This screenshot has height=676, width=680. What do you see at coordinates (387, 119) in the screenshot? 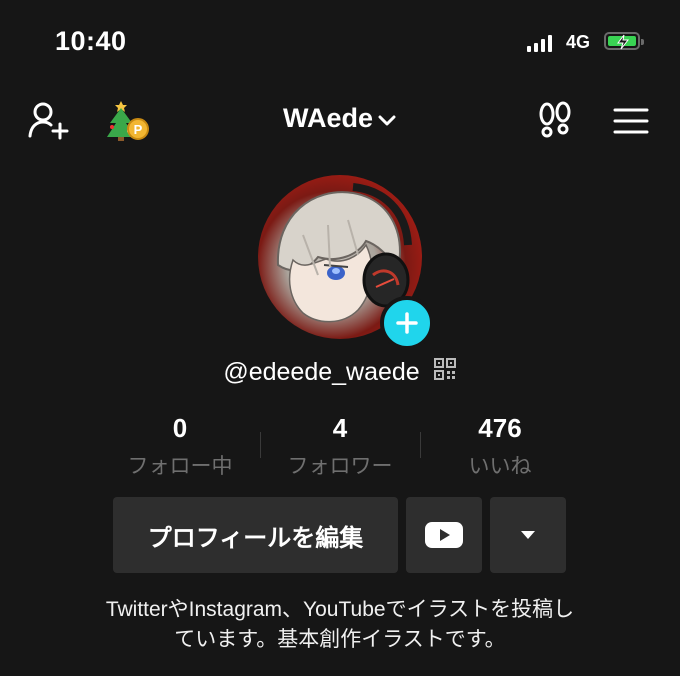
I see `chevron-down-icon` at bounding box center [387, 119].